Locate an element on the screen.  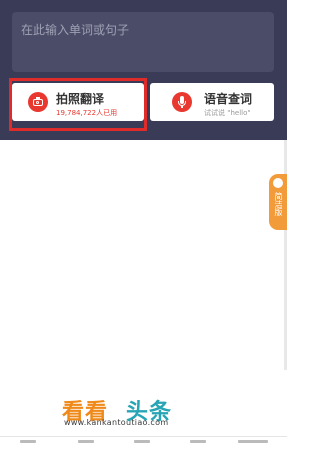
simple-mode-icon is located at coordinates (278, 183).